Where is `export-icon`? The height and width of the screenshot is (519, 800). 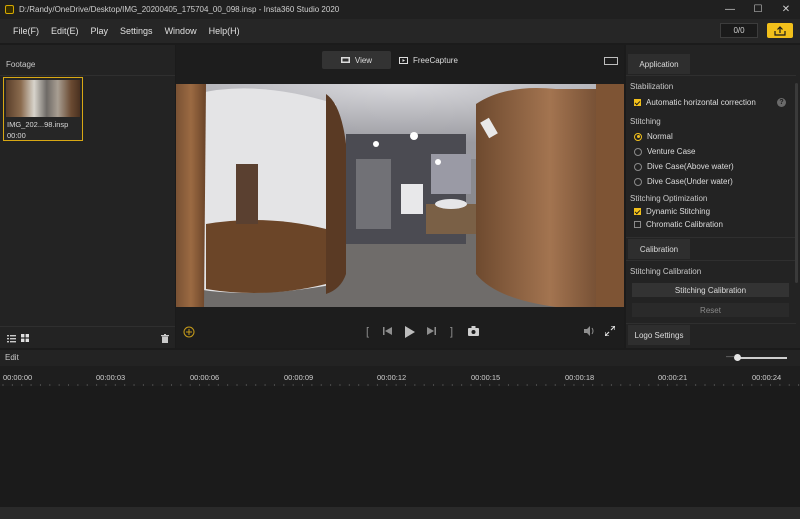
export-icon is located at coordinates (780, 30).